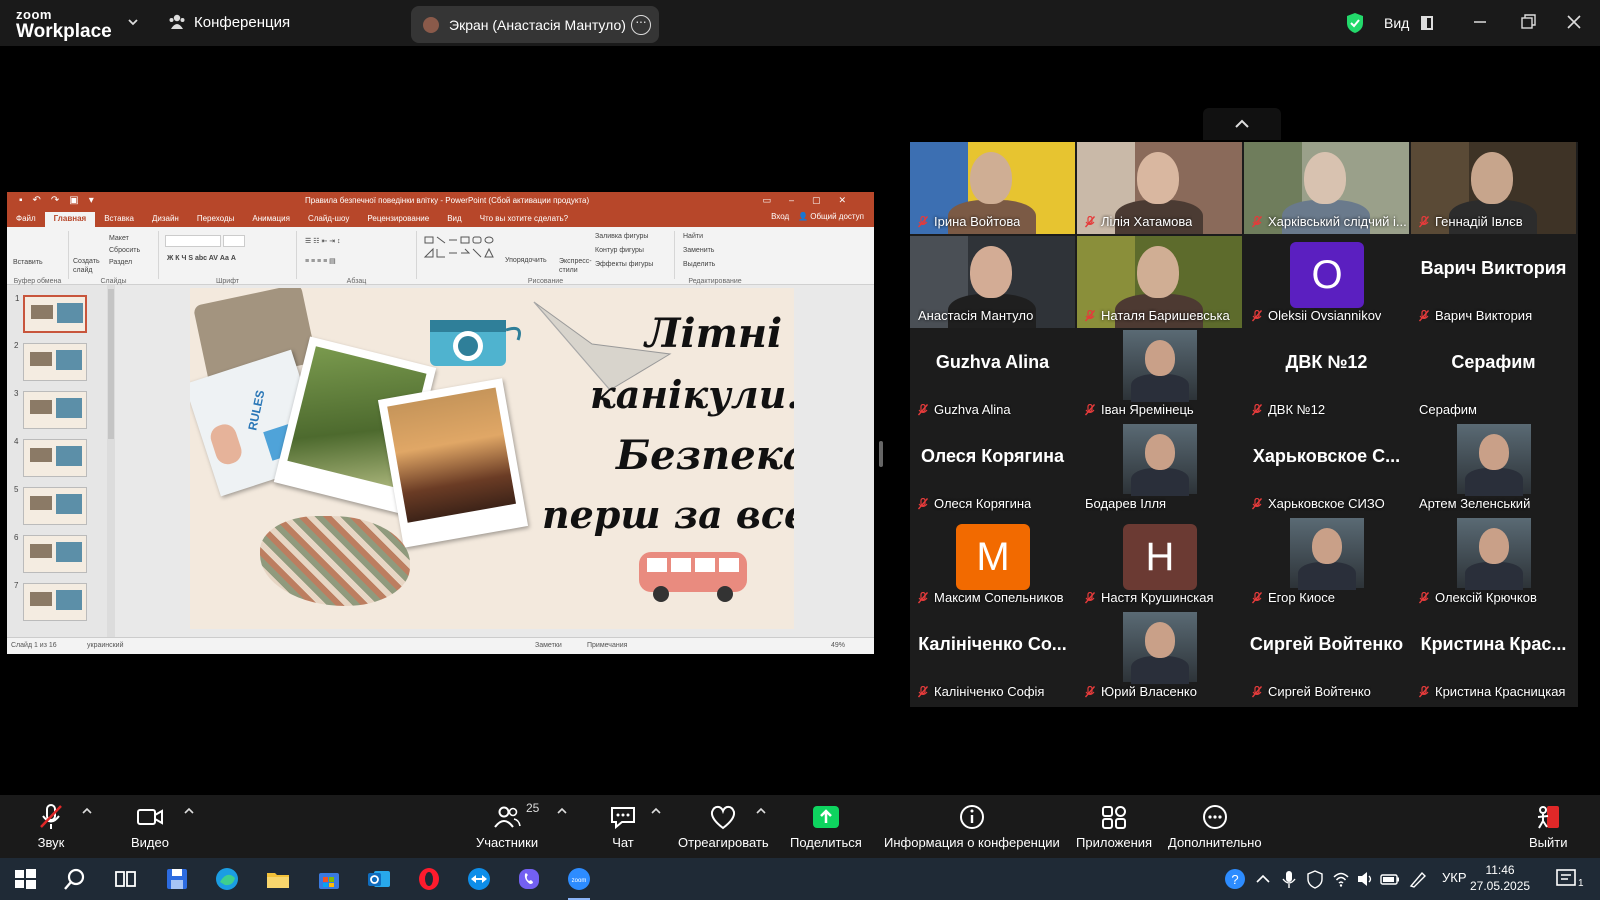 Image resolution: width=1600 pixels, height=900 pixels. Describe the element at coordinates (1263, 879) in the screenshot. I see `tray-chevron-up-icon` at that location.